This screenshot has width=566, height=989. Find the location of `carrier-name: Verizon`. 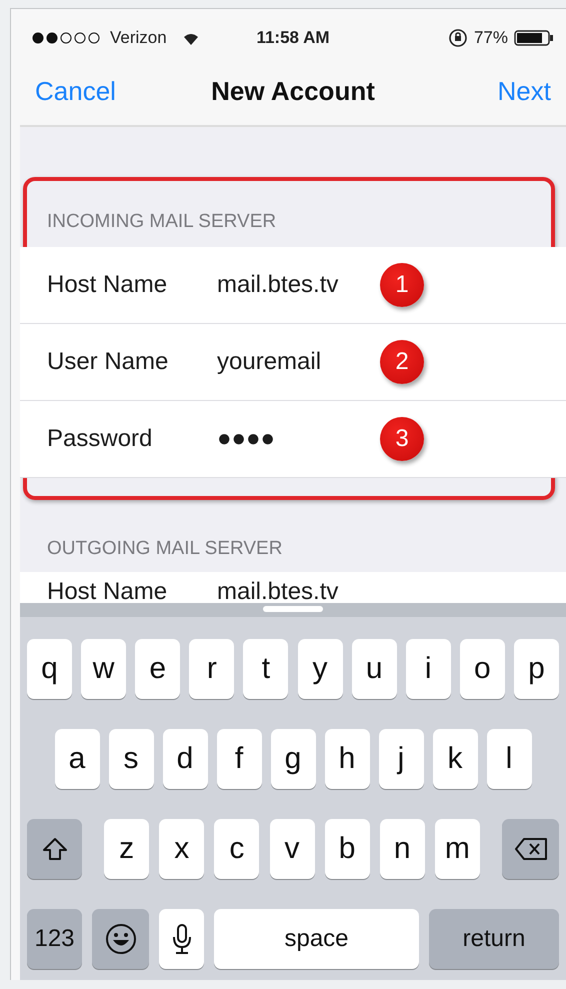

carrier-name: Verizon is located at coordinates (138, 38).